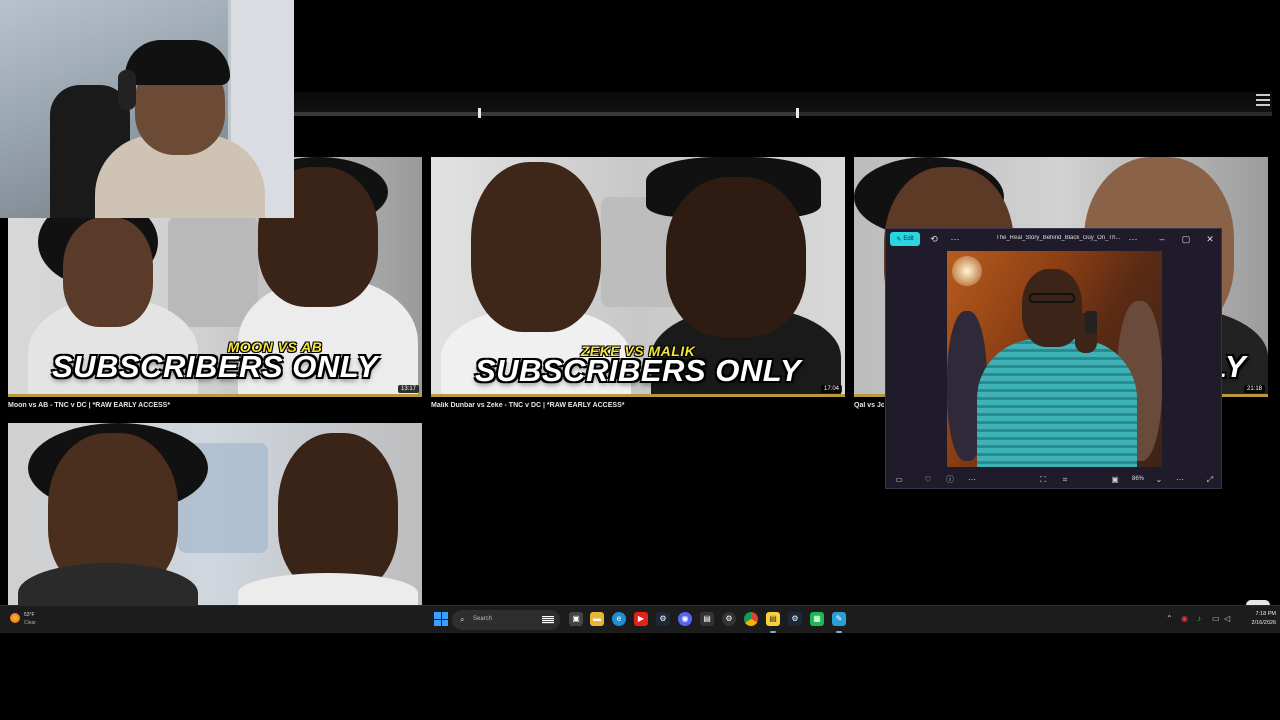  Describe the element at coordinates (576, 619) in the screenshot. I see `task-view-icon: ▣` at that location.